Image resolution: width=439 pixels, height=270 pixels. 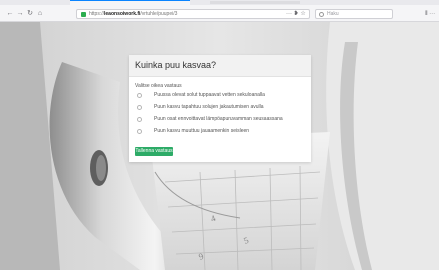 I want to click on modal-header: Kuinka puu kasvaa?, so click(x=220, y=66).